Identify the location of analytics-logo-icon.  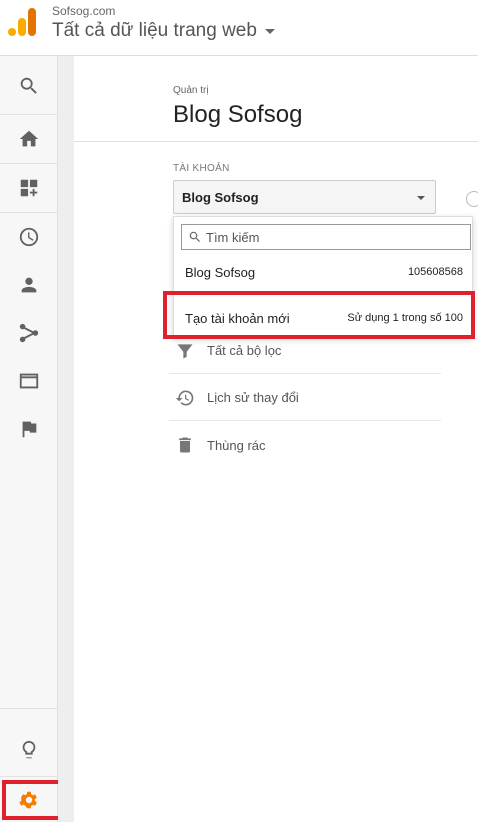
(23, 21).